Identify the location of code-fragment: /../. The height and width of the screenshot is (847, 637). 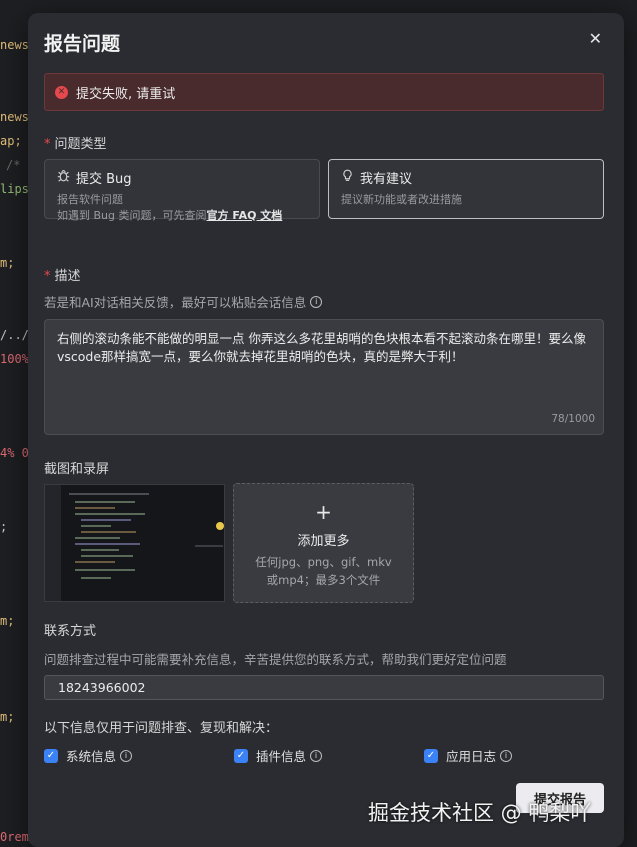
(14, 335).